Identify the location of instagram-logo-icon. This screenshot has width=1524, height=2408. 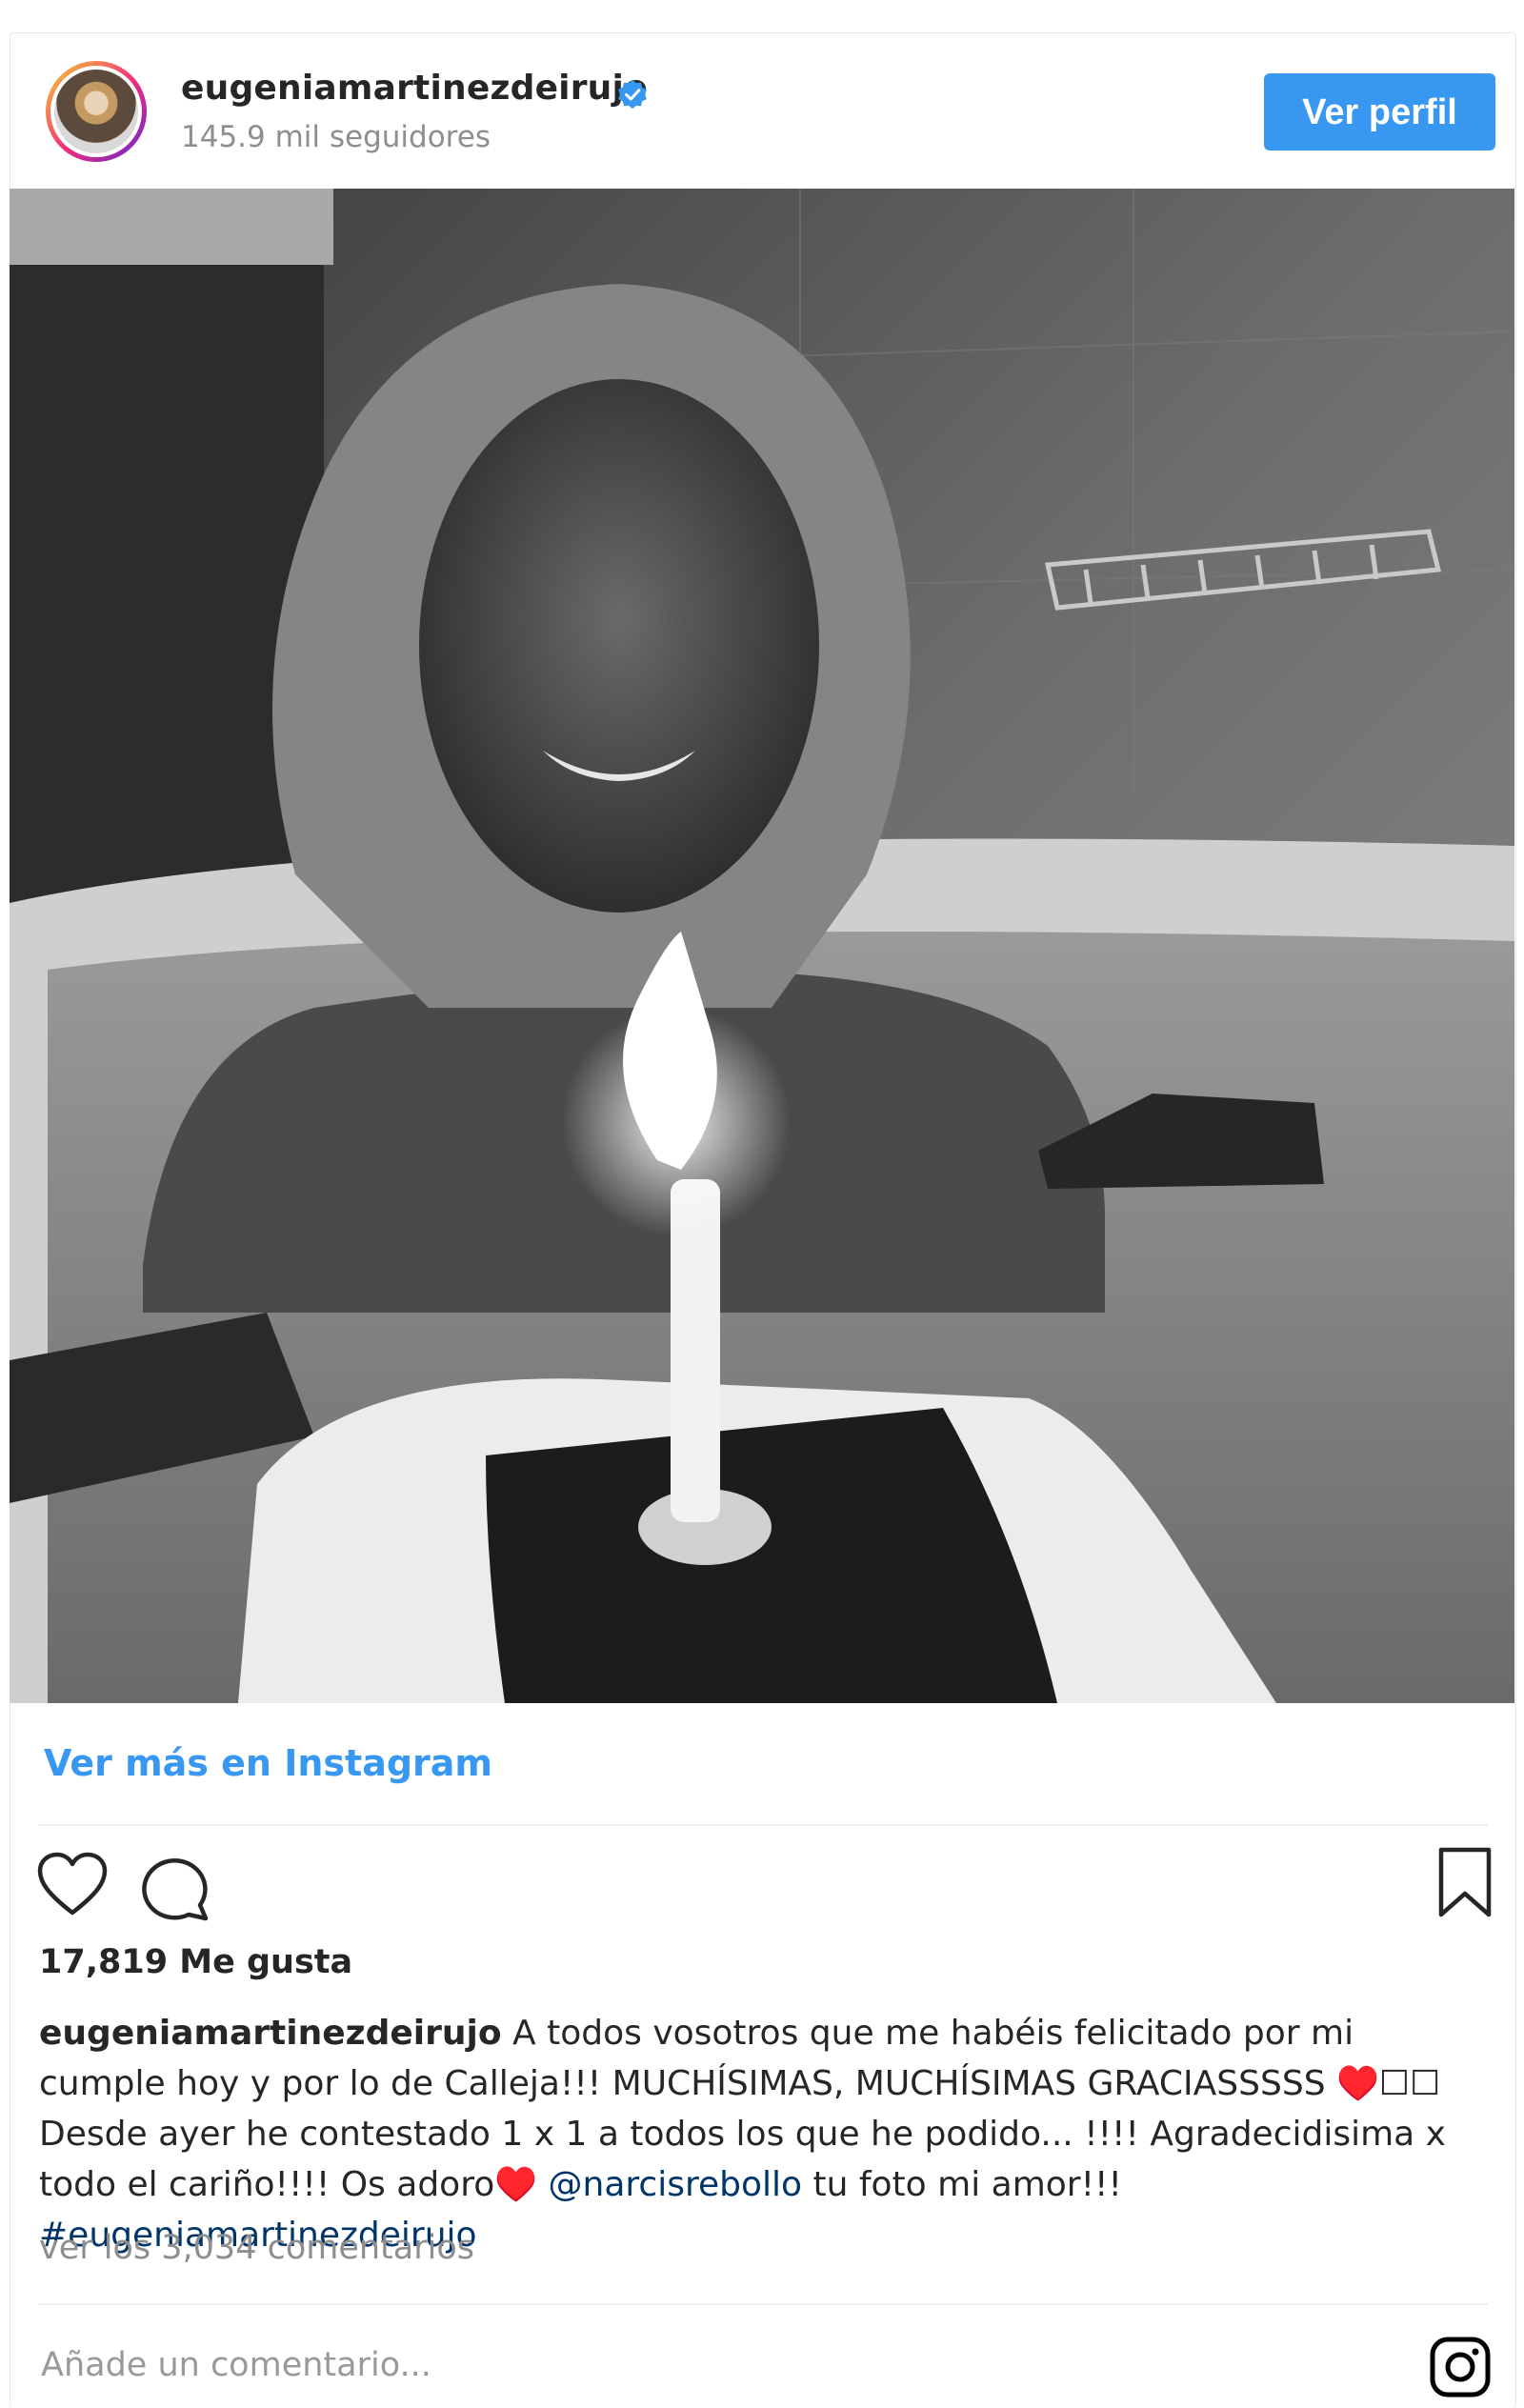
(1460, 2367).